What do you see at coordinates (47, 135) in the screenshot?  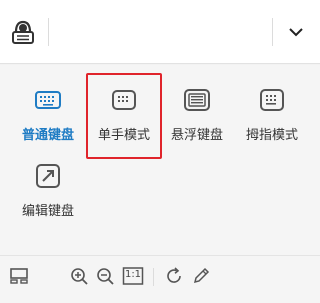 I see `mode-label: 普通键盘` at bounding box center [47, 135].